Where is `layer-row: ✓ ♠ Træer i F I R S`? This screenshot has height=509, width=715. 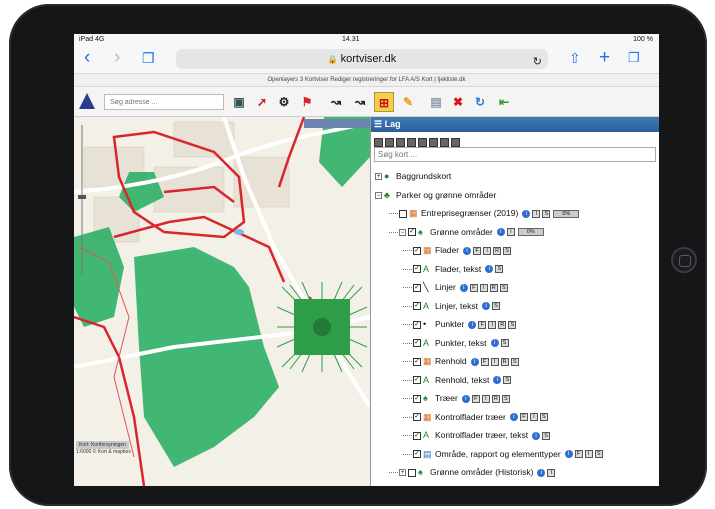
layer-row: ✓ ♠ Træer i F I R S is located at coordinates (515, 398).